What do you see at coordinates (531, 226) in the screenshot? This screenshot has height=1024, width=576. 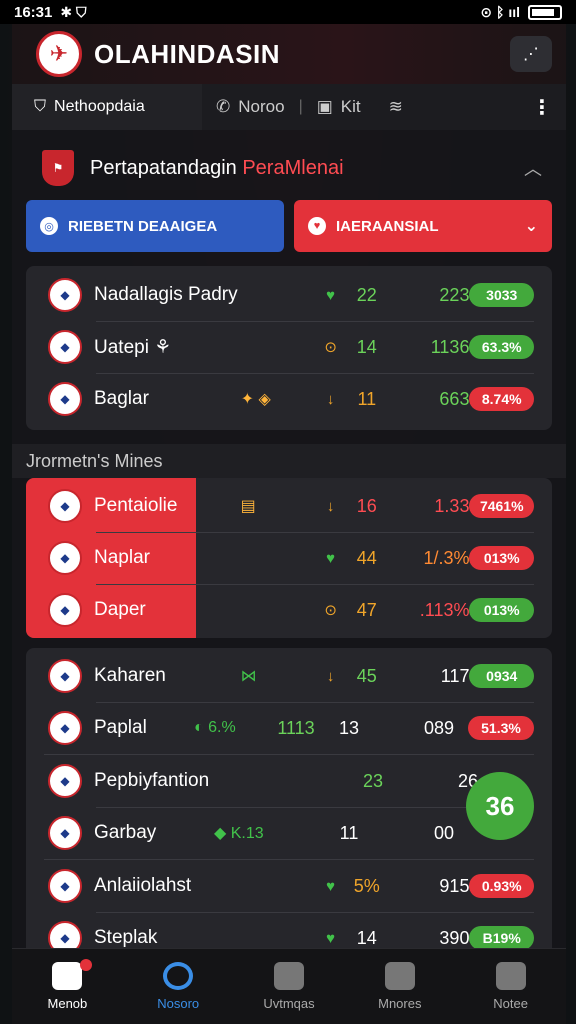 I see `chevron-down-icon: ⌄` at bounding box center [531, 226].